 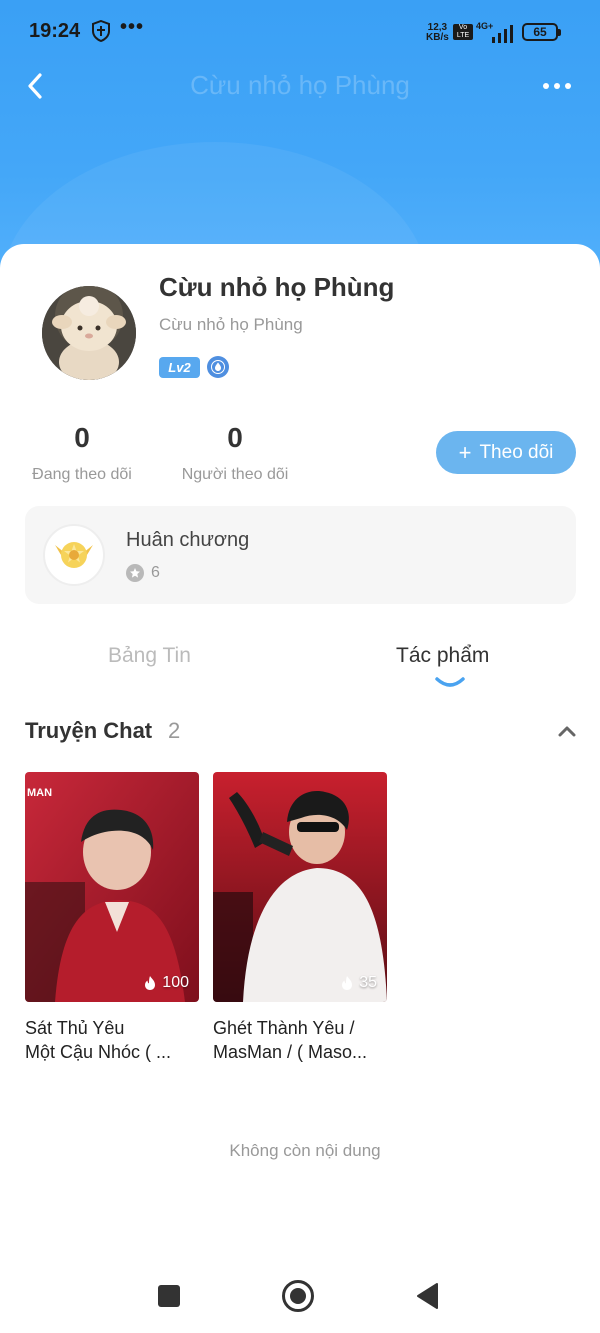 I want to click on water-drop-badge-icon, so click(x=218, y=367).